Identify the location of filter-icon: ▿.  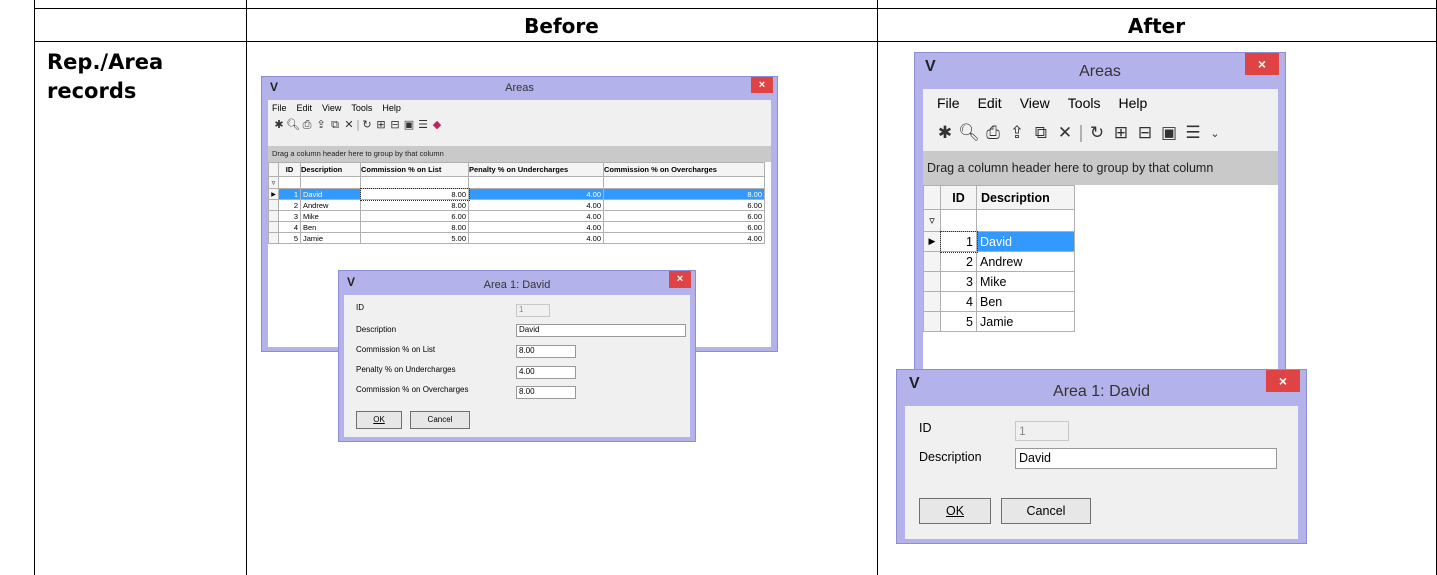
(932, 220).